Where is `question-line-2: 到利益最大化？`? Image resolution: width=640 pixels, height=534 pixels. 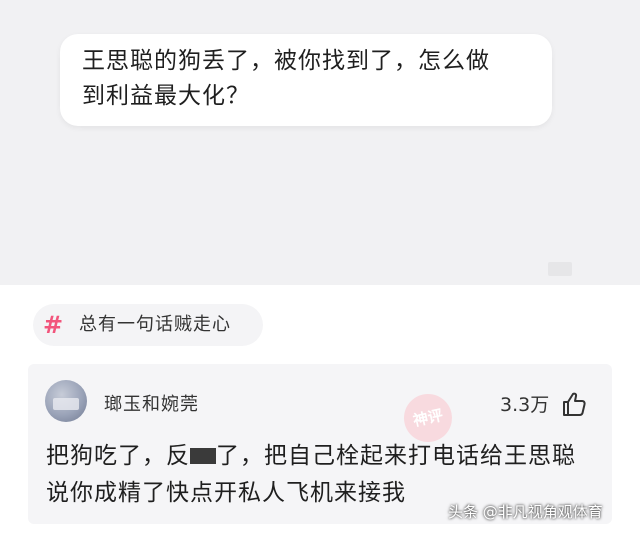
question-line-2: 到利益最大化？ is located at coordinates (166, 96).